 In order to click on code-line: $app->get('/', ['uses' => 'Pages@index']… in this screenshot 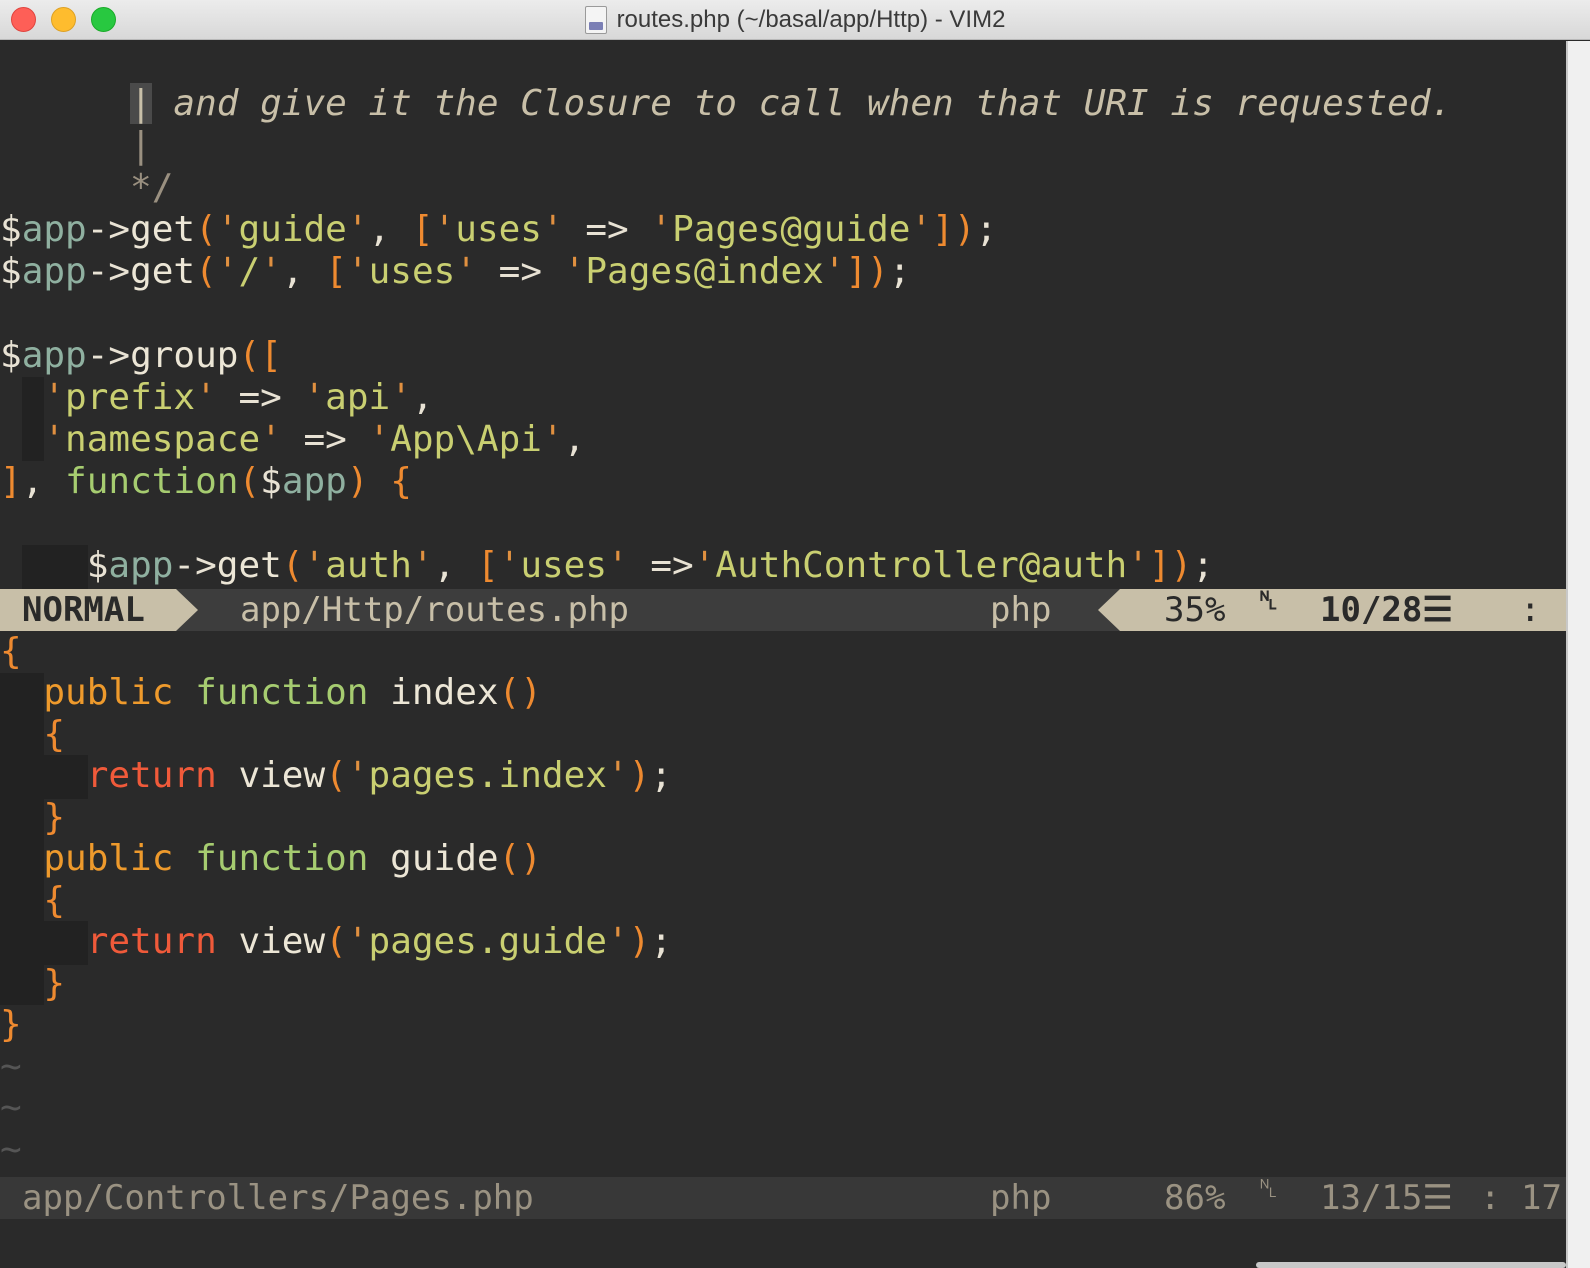, I will do `click(455, 271)`.